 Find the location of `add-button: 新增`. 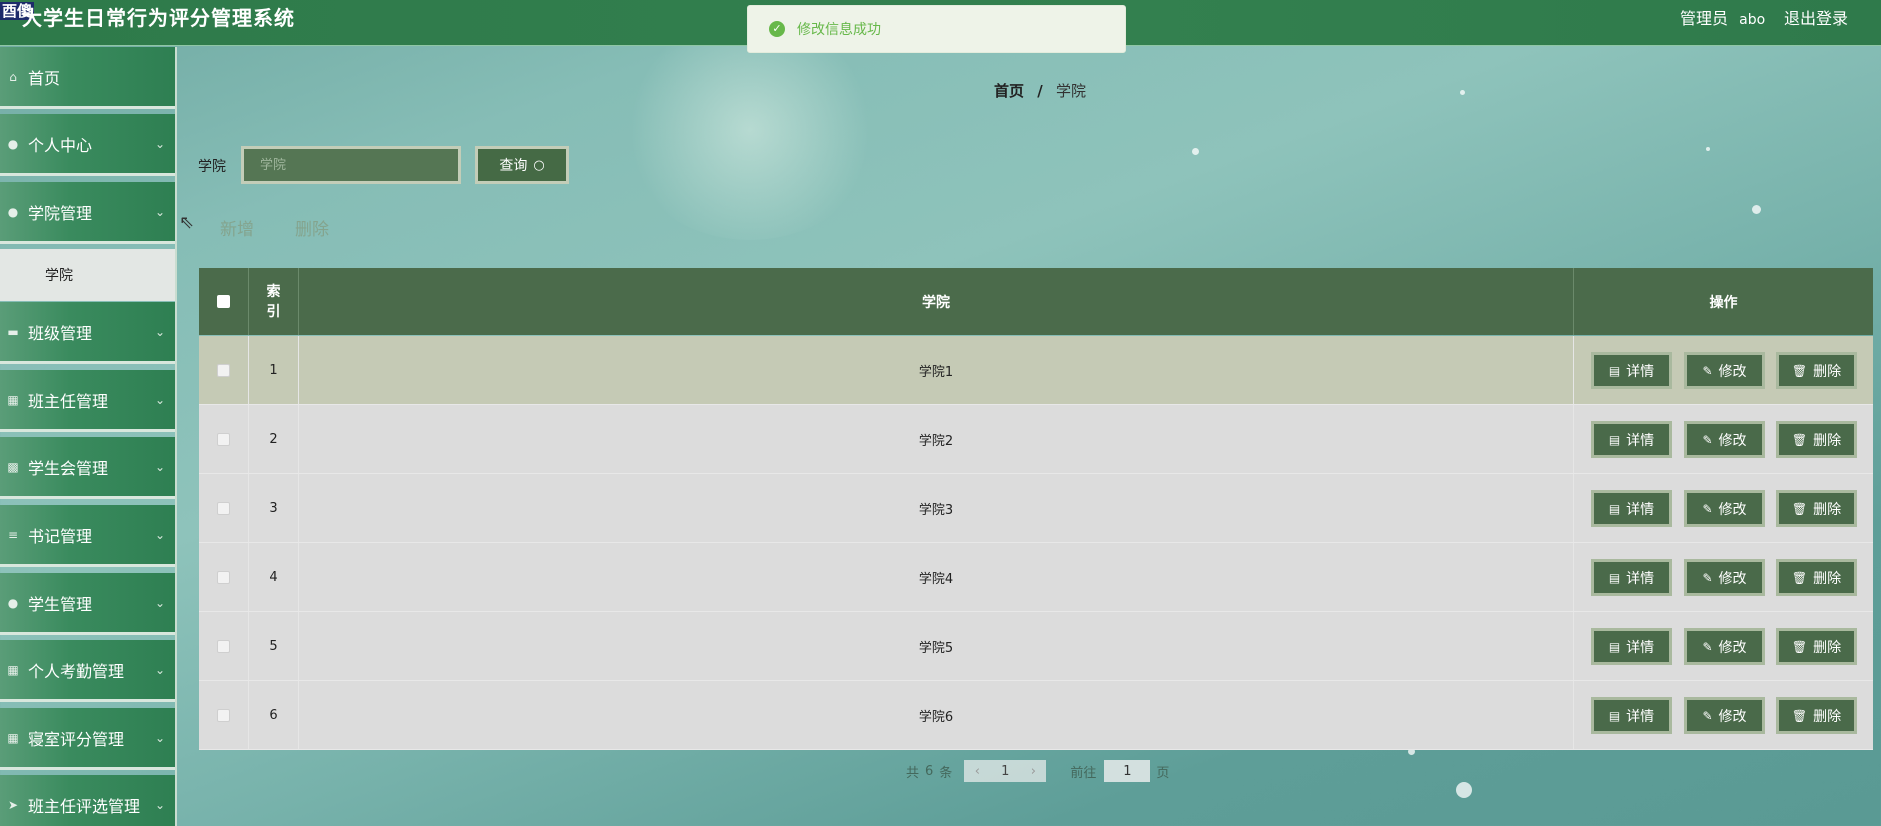

add-button: 新增 is located at coordinates (237, 227).